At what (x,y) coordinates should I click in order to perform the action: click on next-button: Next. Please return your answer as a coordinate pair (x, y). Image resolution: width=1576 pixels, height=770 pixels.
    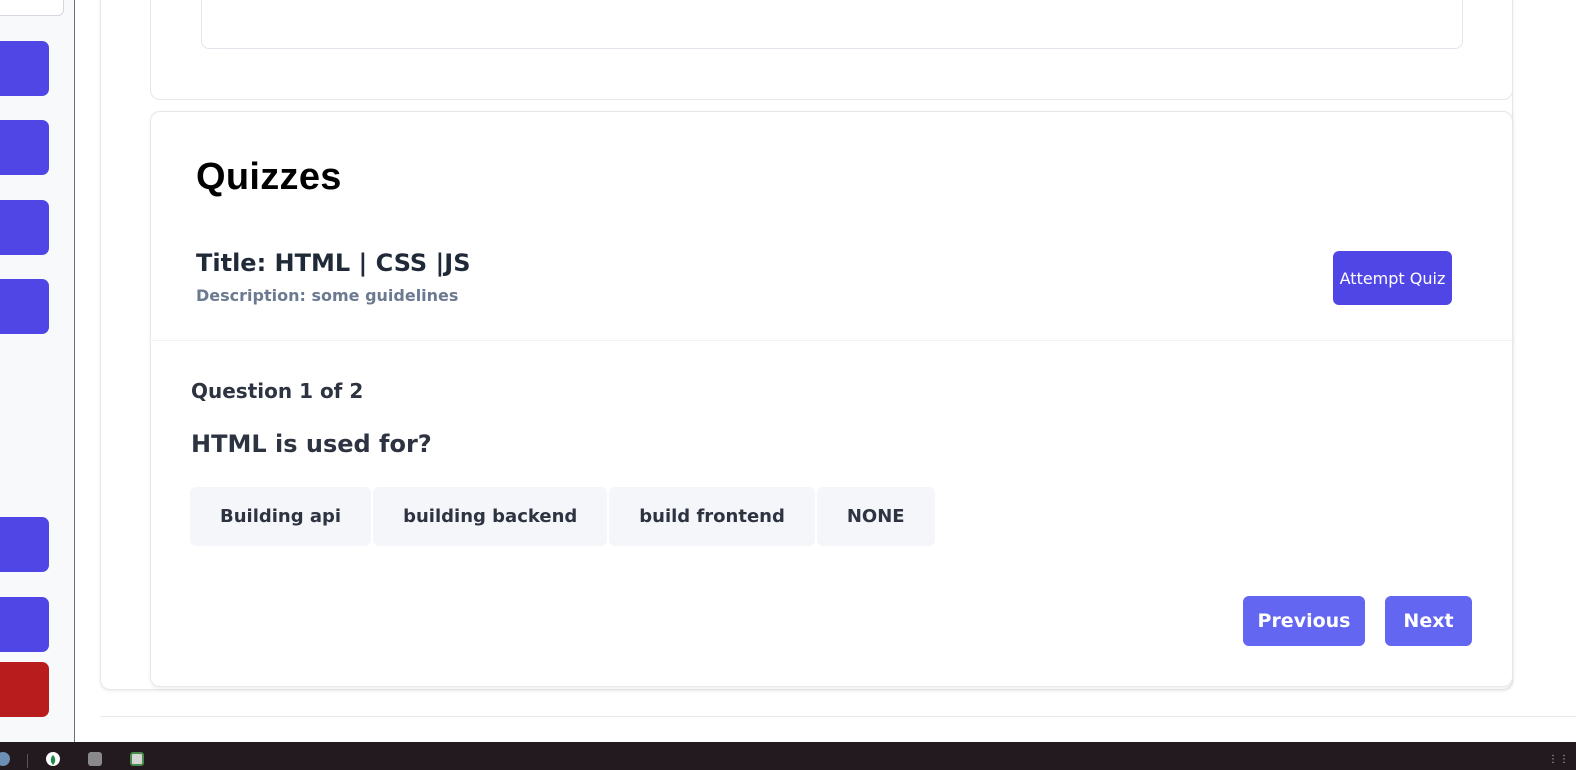
    Looking at the image, I should click on (1428, 621).